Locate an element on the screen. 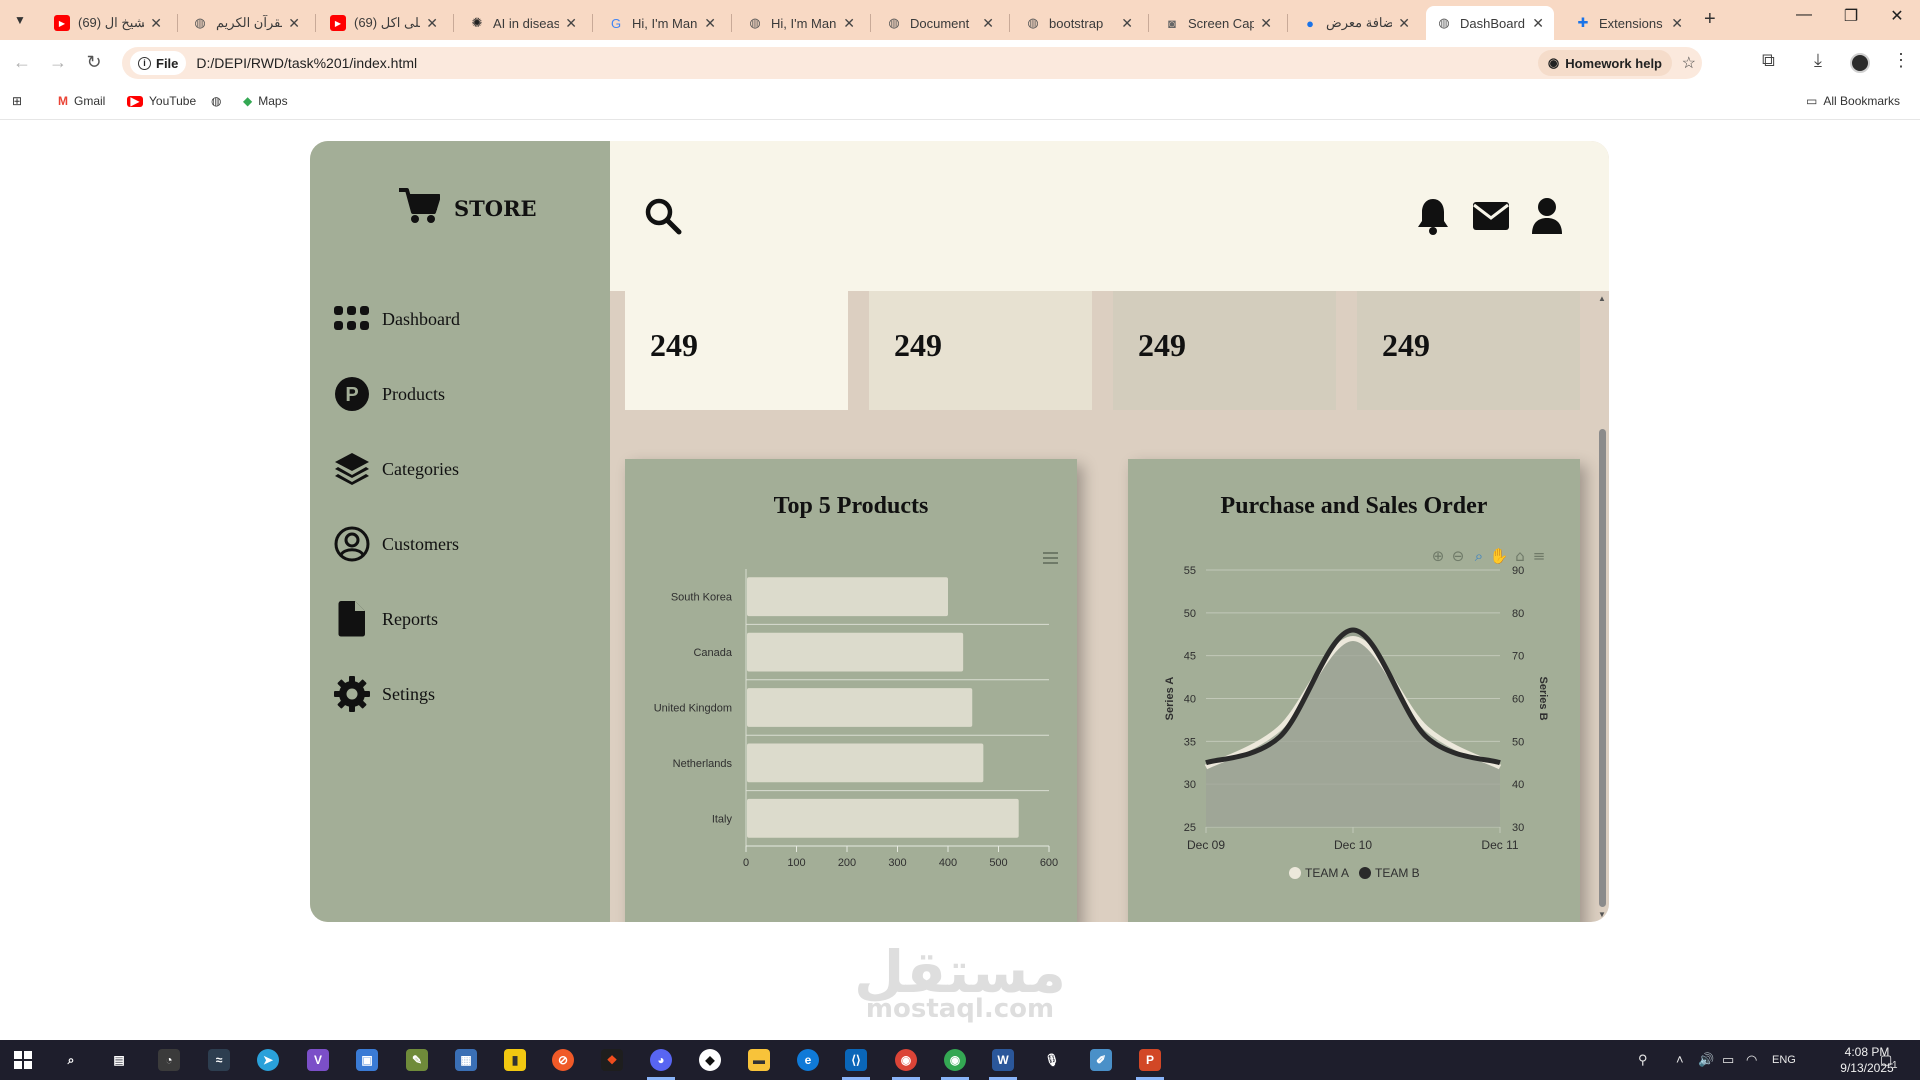 The image size is (1920, 1080). home-icon: ⌂ is located at coordinates (1520, 556).